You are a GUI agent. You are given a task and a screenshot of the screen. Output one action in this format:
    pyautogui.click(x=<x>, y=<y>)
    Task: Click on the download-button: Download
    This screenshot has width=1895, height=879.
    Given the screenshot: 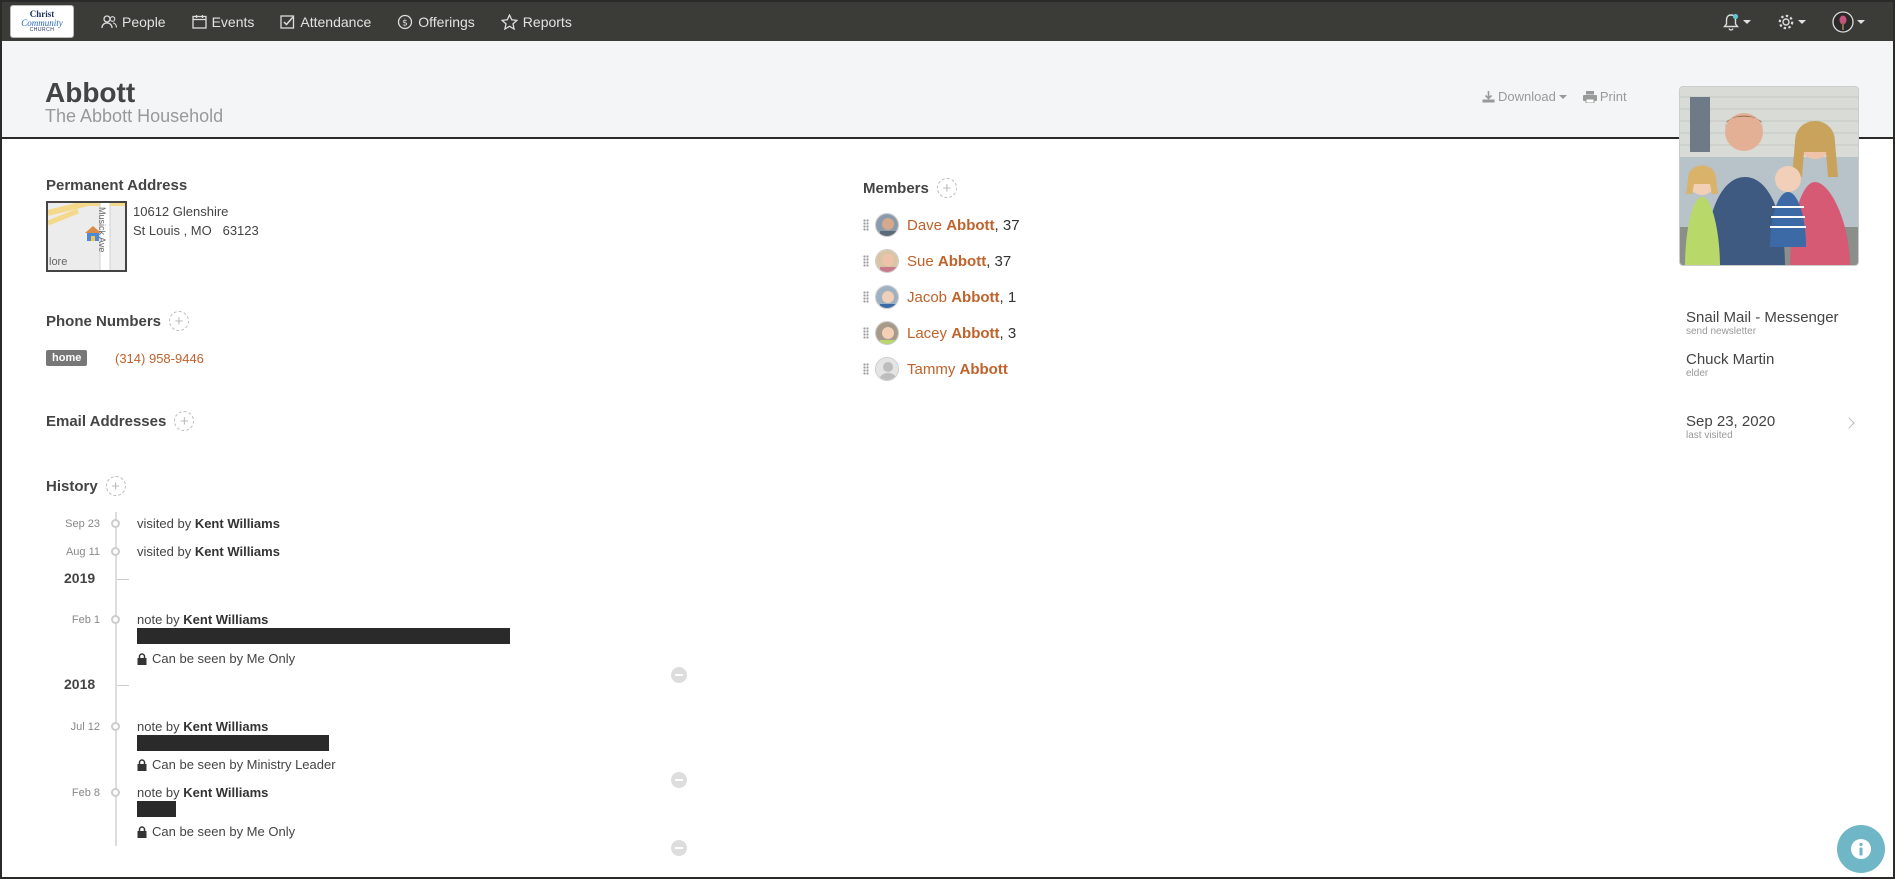 What is the action you would take?
    pyautogui.click(x=1524, y=96)
    